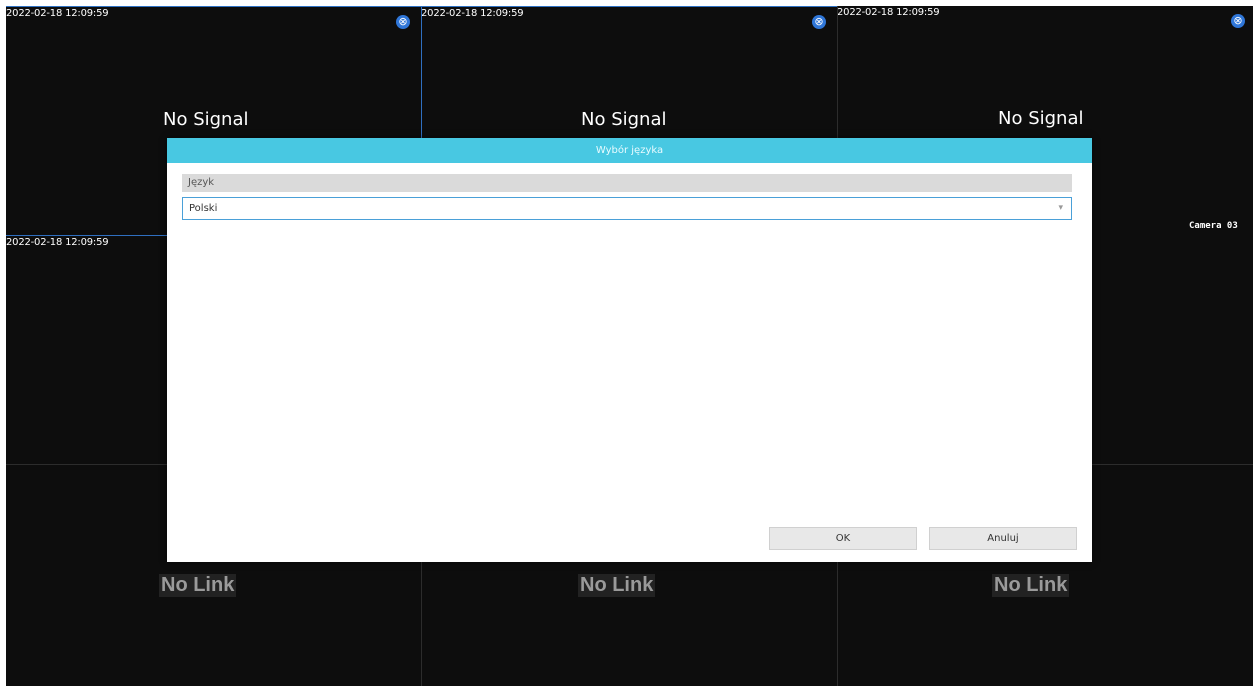  What do you see at coordinates (1003, 538) in the screenshot?
I see `cancel-button: Anuluj` at bounding box center [1003, 538].